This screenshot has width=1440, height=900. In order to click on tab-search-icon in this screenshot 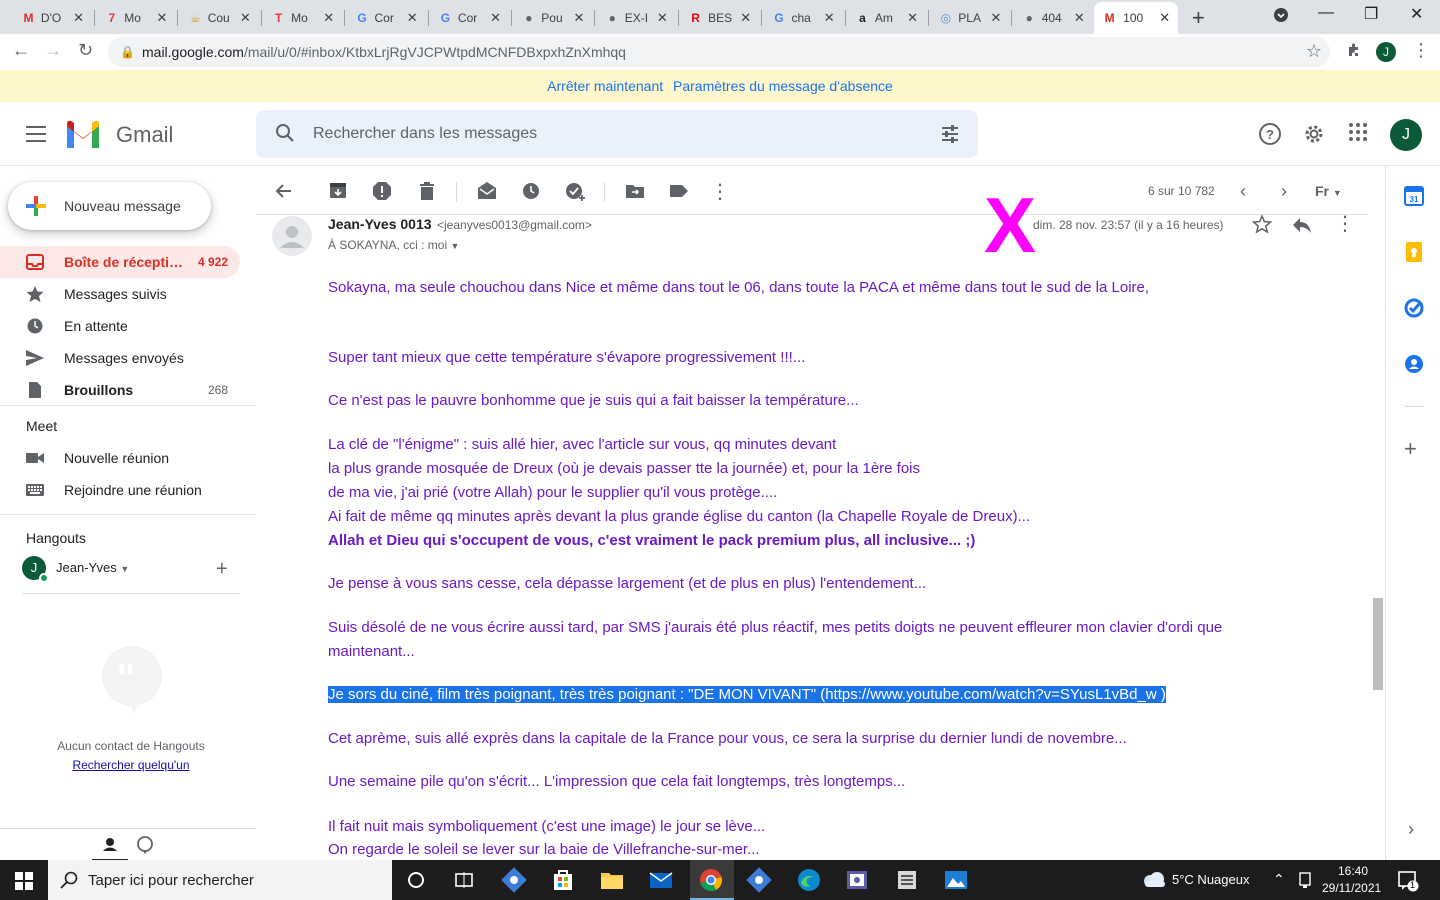, I will do `click(1281, 17)`.